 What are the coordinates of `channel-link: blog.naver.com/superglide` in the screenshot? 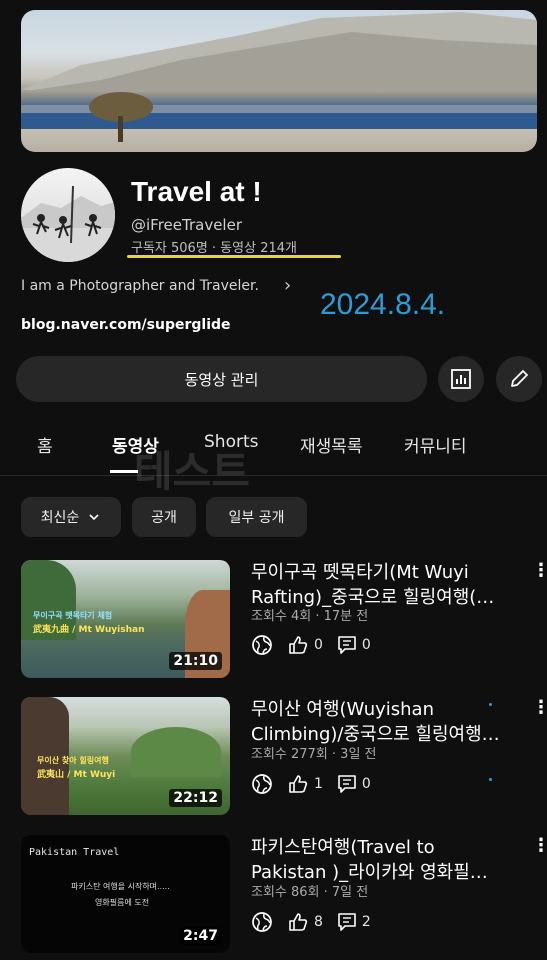 It's located at (126, 325).